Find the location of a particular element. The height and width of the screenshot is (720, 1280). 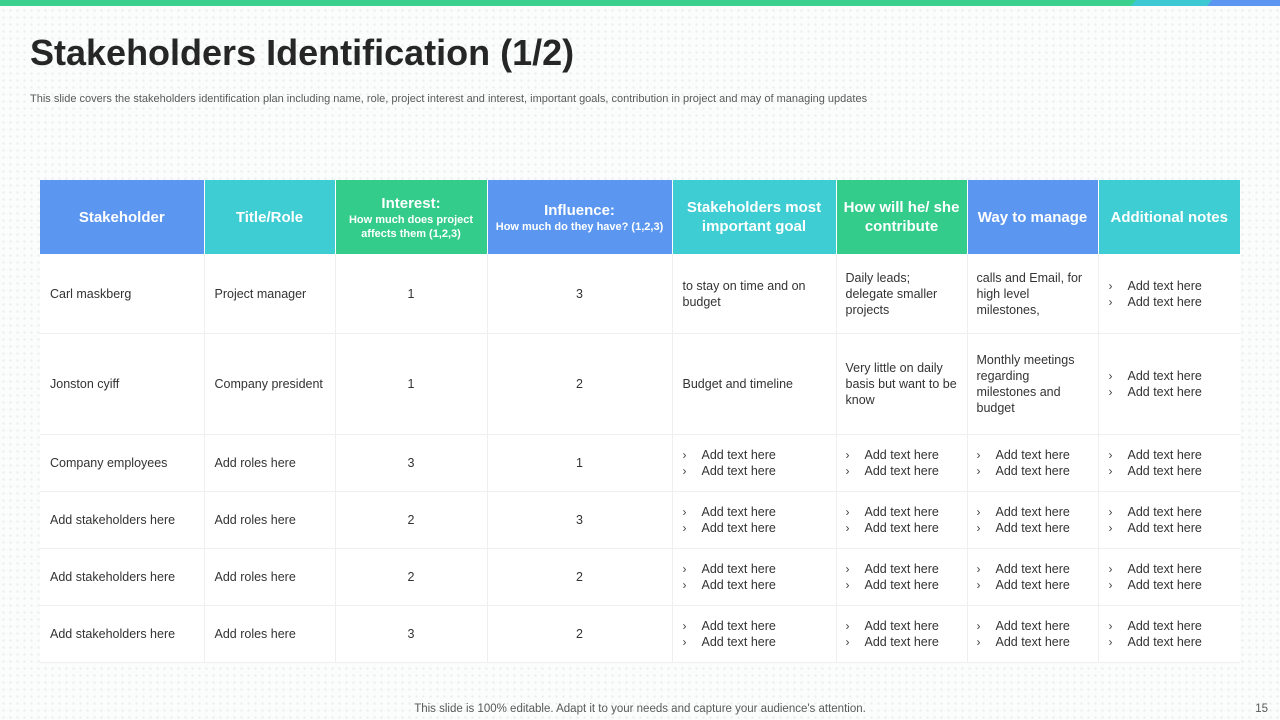

role-cell: Project manager is located at coordinates (270, 294).